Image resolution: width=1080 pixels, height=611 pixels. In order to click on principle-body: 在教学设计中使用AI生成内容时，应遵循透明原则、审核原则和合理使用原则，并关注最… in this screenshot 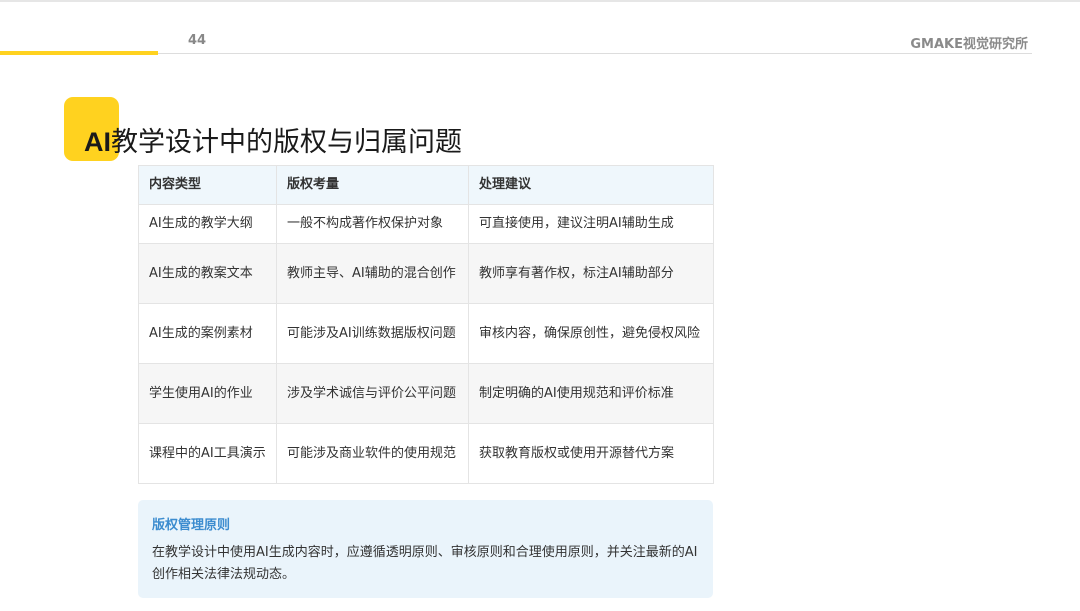, I will do `click(425, 563)`.